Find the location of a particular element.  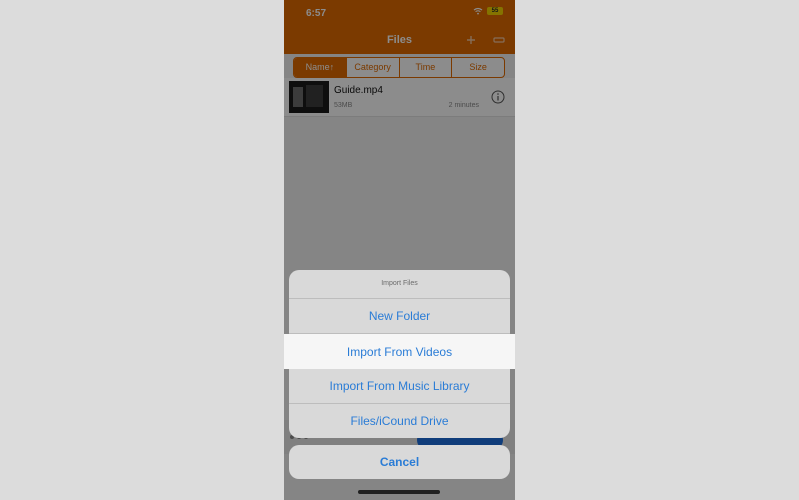

home-indicator is located at coordinates (399, 492).